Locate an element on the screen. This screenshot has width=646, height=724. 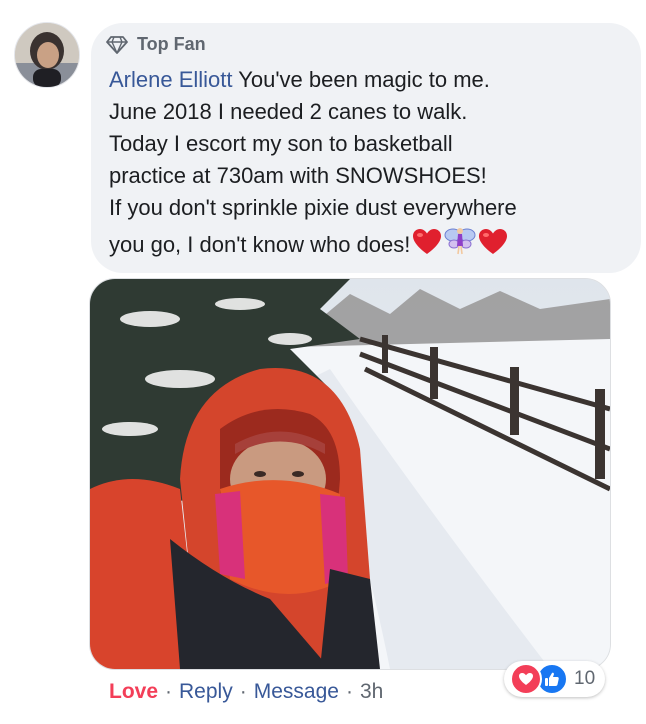
diamond-icon is located at coordinates (117, 44).